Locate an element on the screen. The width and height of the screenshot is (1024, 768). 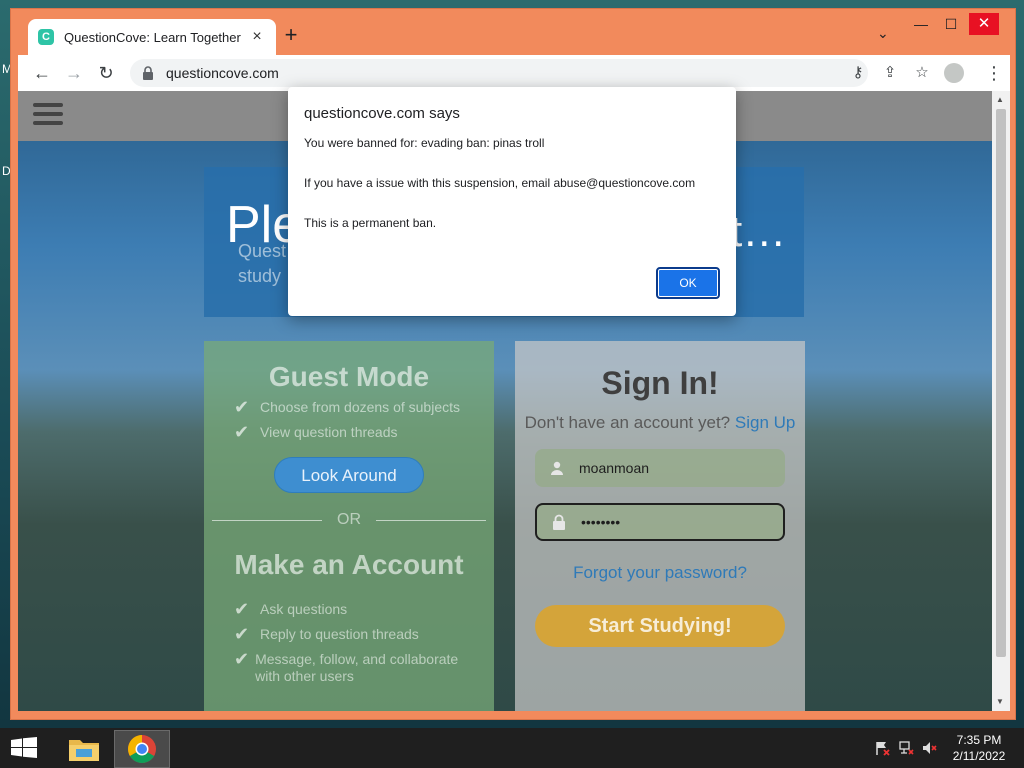
back-button: ← is located at coordinates (42, 73).